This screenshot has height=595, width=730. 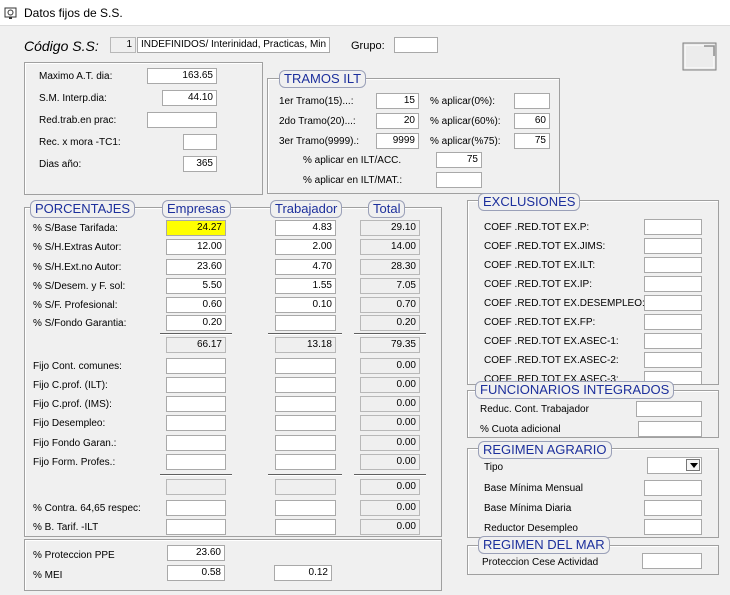 I want to click on tramo3-field: 9999, so click(x=397, y=141).